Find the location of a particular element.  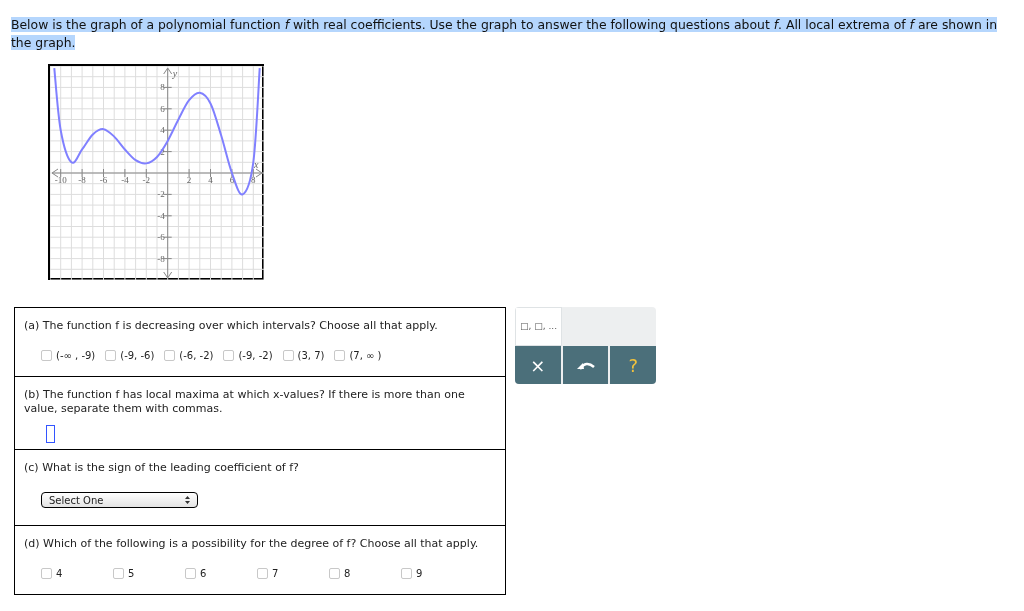

option-label: 6 is located at coordinates (203, 574).